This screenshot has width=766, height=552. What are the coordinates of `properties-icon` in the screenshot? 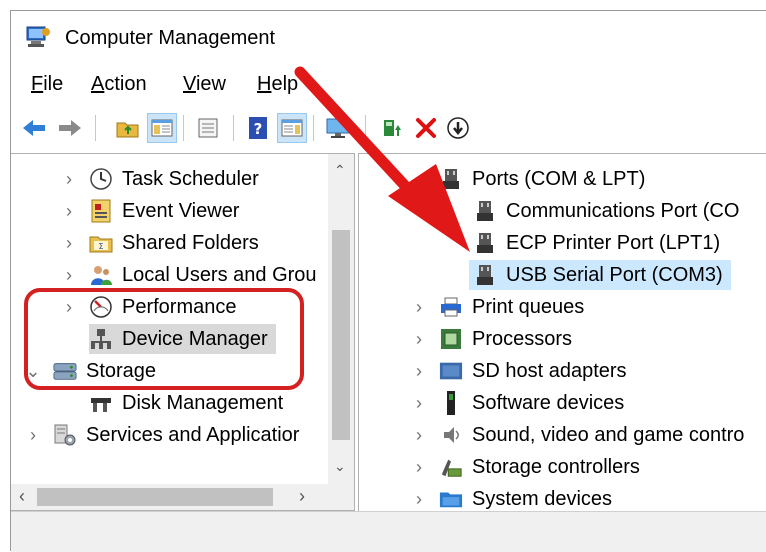 It's located at (208, 128).